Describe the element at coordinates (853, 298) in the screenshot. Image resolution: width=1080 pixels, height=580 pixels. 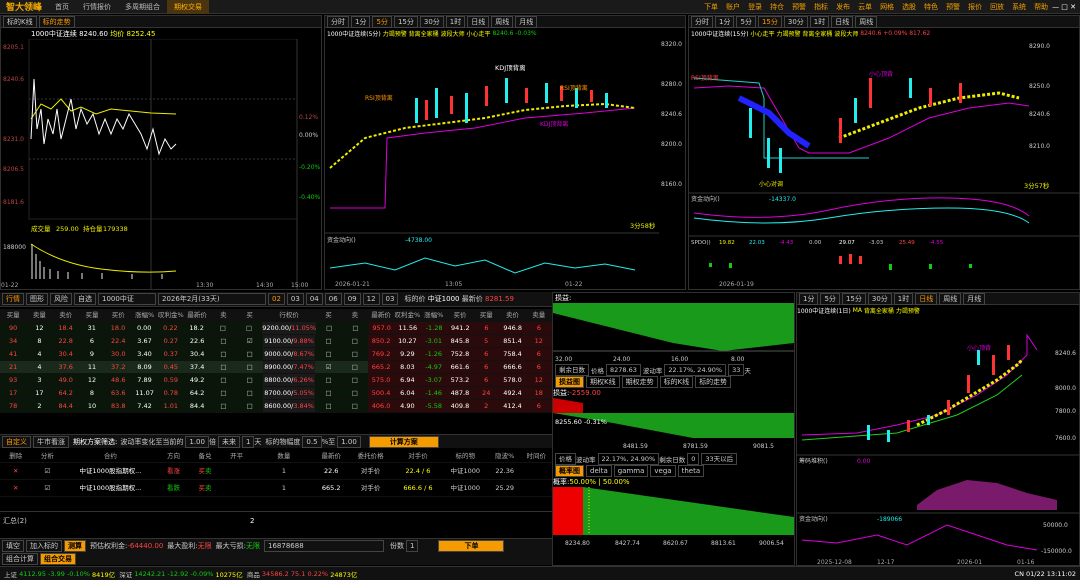
I see `d-period-15: 15分` at that location.